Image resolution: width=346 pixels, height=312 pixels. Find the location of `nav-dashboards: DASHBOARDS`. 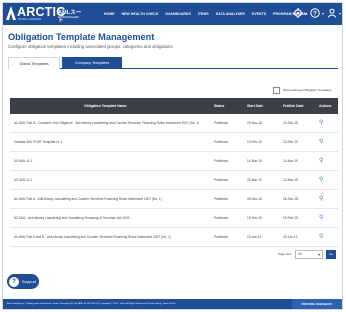

nav-dashboards: DASHBOARDS is located at coordinates (178, 14).